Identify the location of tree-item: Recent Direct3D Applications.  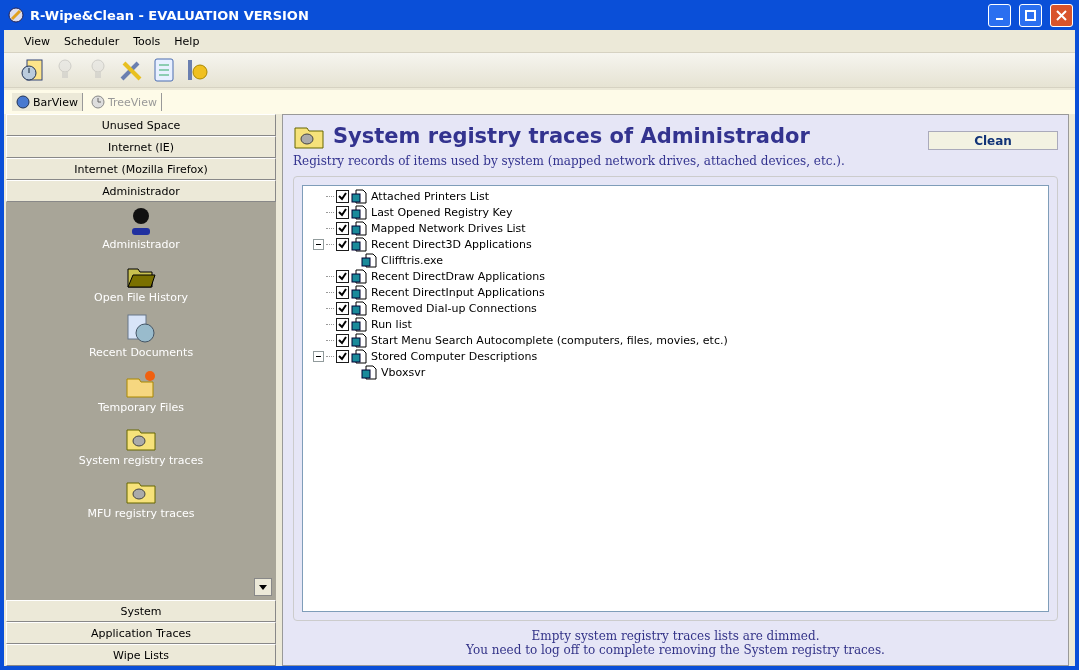
(450, 244).